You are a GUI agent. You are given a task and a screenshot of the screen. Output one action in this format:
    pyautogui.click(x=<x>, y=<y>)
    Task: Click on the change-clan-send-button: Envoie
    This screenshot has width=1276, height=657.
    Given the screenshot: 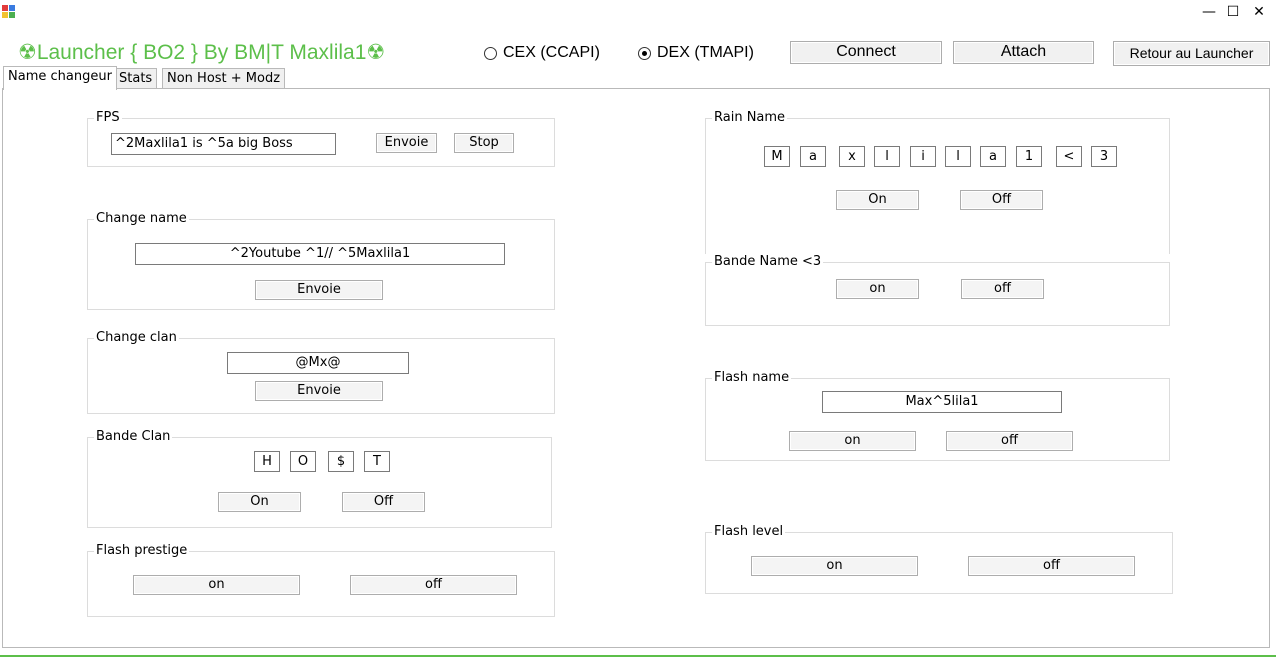 What is the action you would take?
    pyautogui.click(x=319, y=391)
    